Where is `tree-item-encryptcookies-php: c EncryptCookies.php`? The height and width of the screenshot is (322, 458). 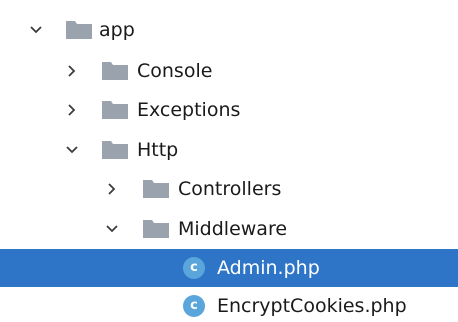 tree-item-encryptcookies-php: c EncryptCookies.php is located at coordinates (229, 304).